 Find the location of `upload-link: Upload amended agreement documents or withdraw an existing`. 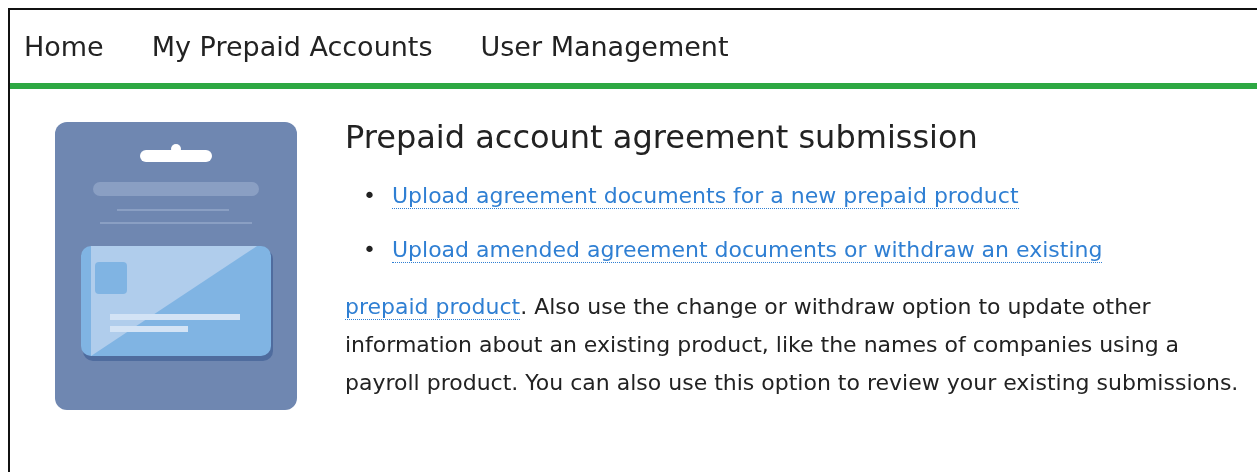

upload-link: Upload amended agreement documents or withdraw an existing is located at coordinates (747, 250).